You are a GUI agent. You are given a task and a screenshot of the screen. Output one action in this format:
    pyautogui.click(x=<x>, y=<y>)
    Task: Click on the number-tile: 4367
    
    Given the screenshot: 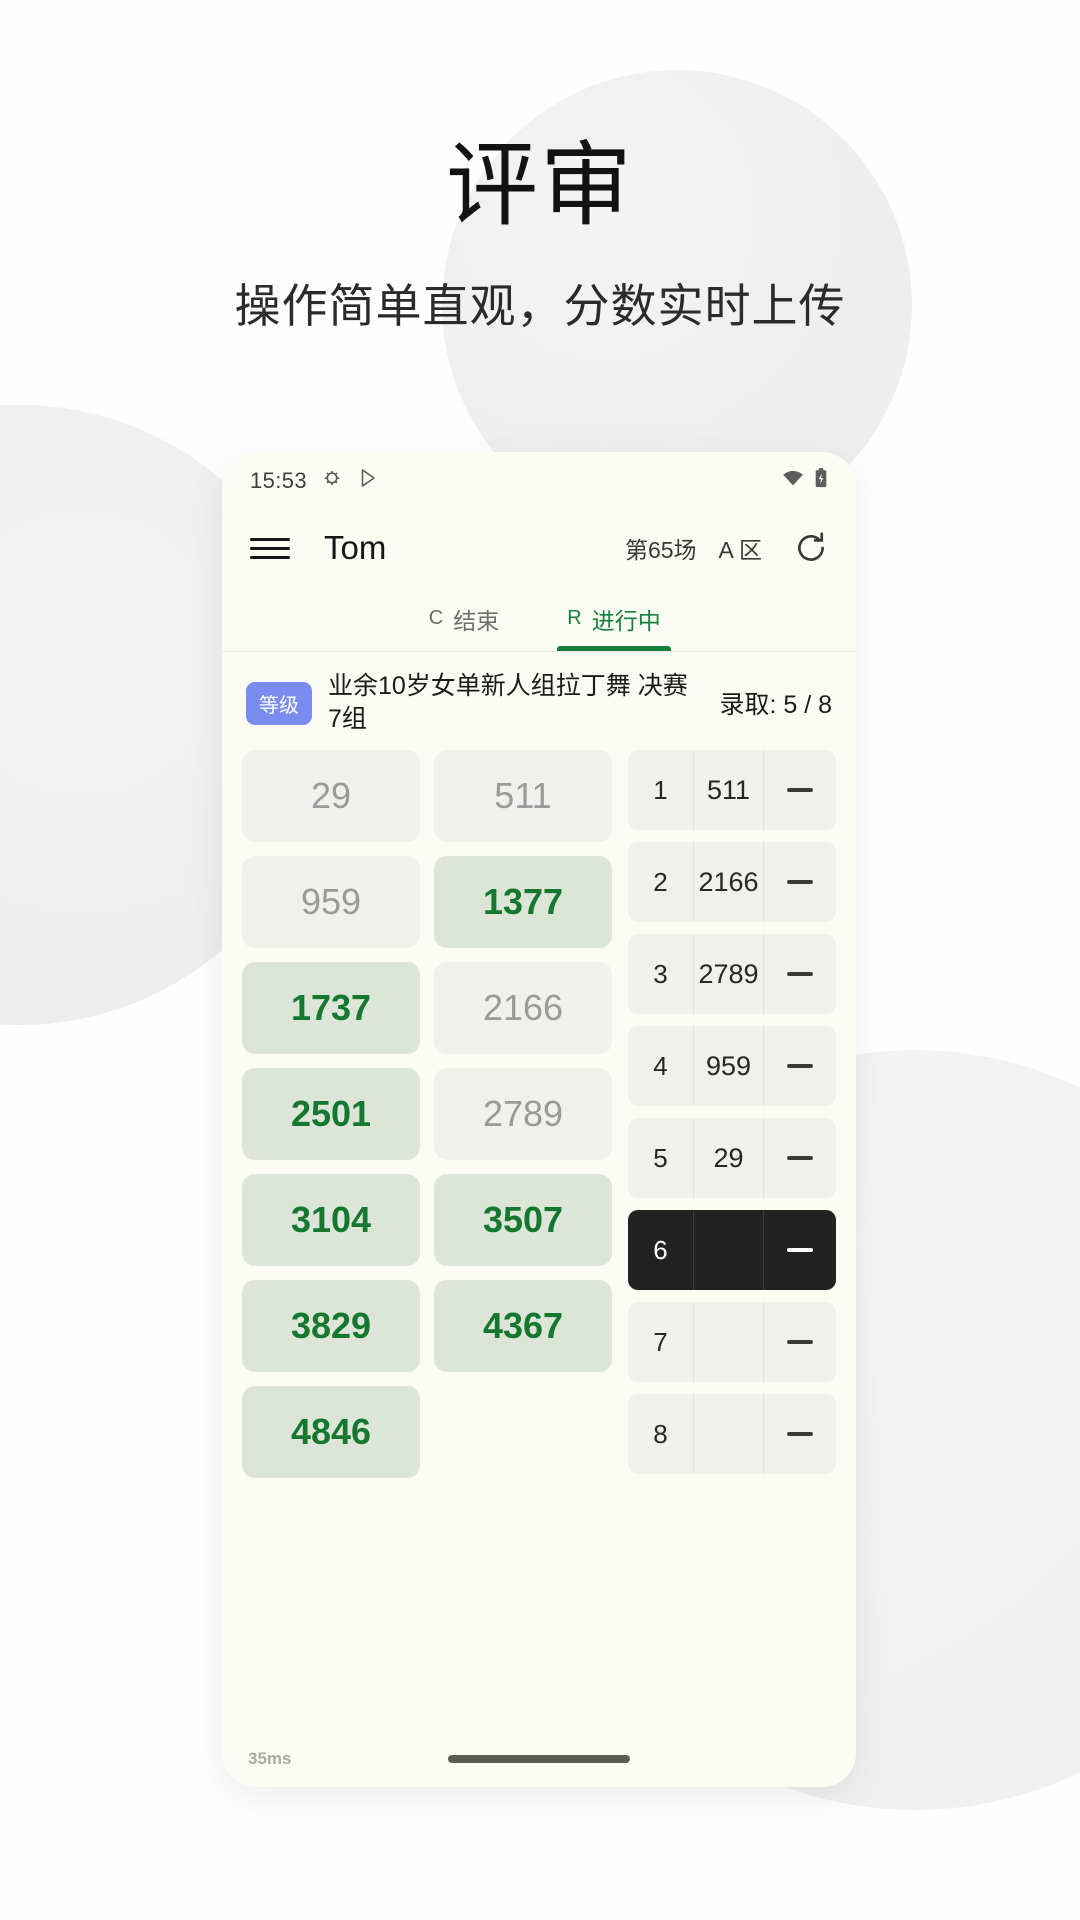 What is the action you would take?
    pyautogui.click(x=523, y=1326)
    